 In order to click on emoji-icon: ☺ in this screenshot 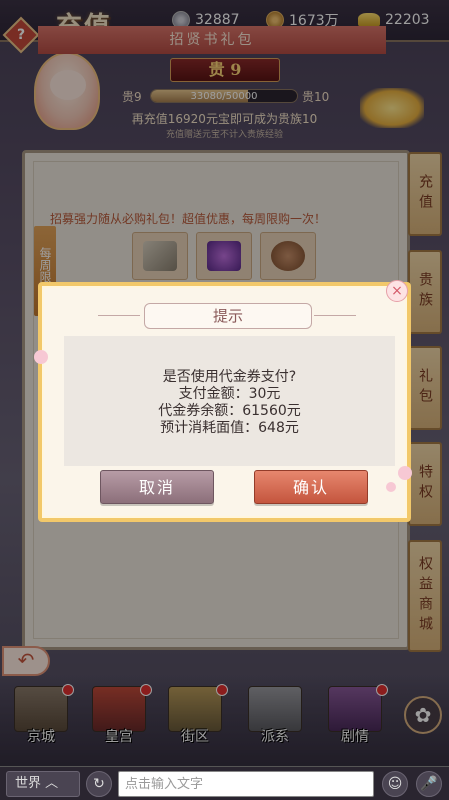, I will do `click(395, 784)`.